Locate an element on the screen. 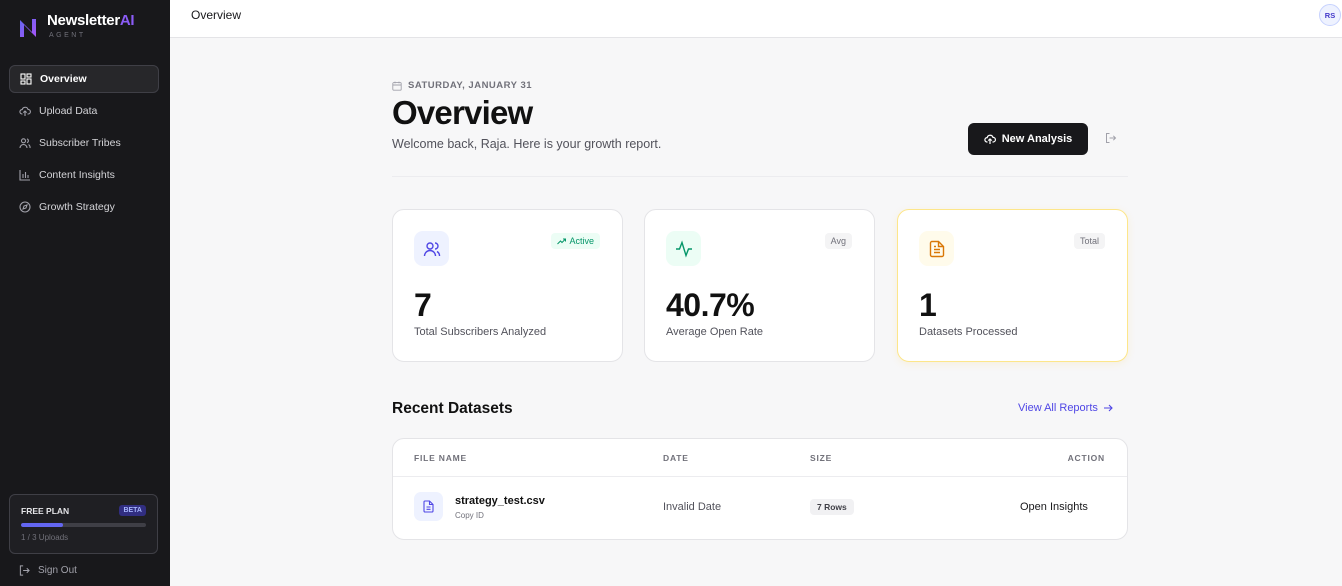  row-date: Invalid Date is located at coordinates (692, 507).